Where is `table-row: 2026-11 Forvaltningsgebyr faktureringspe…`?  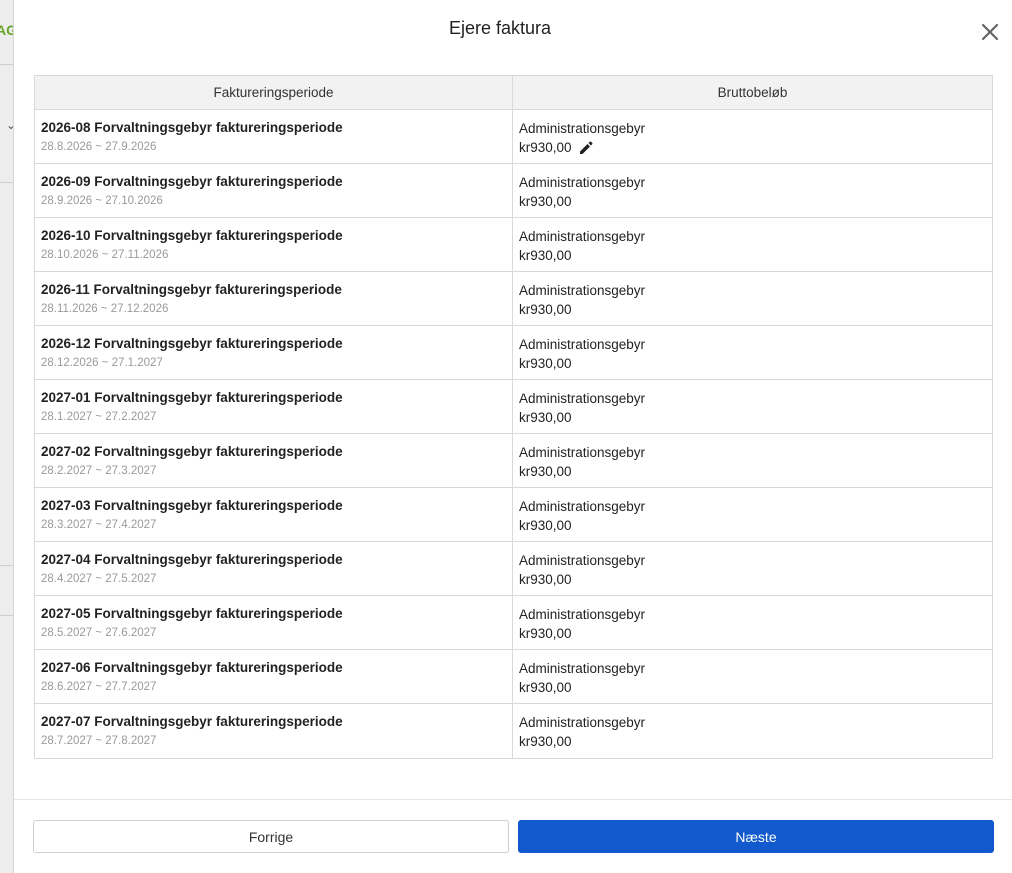
table-row: 2026-11 Forvaltningsgebyr faktureringspe… is located at coordinates (513, 299).